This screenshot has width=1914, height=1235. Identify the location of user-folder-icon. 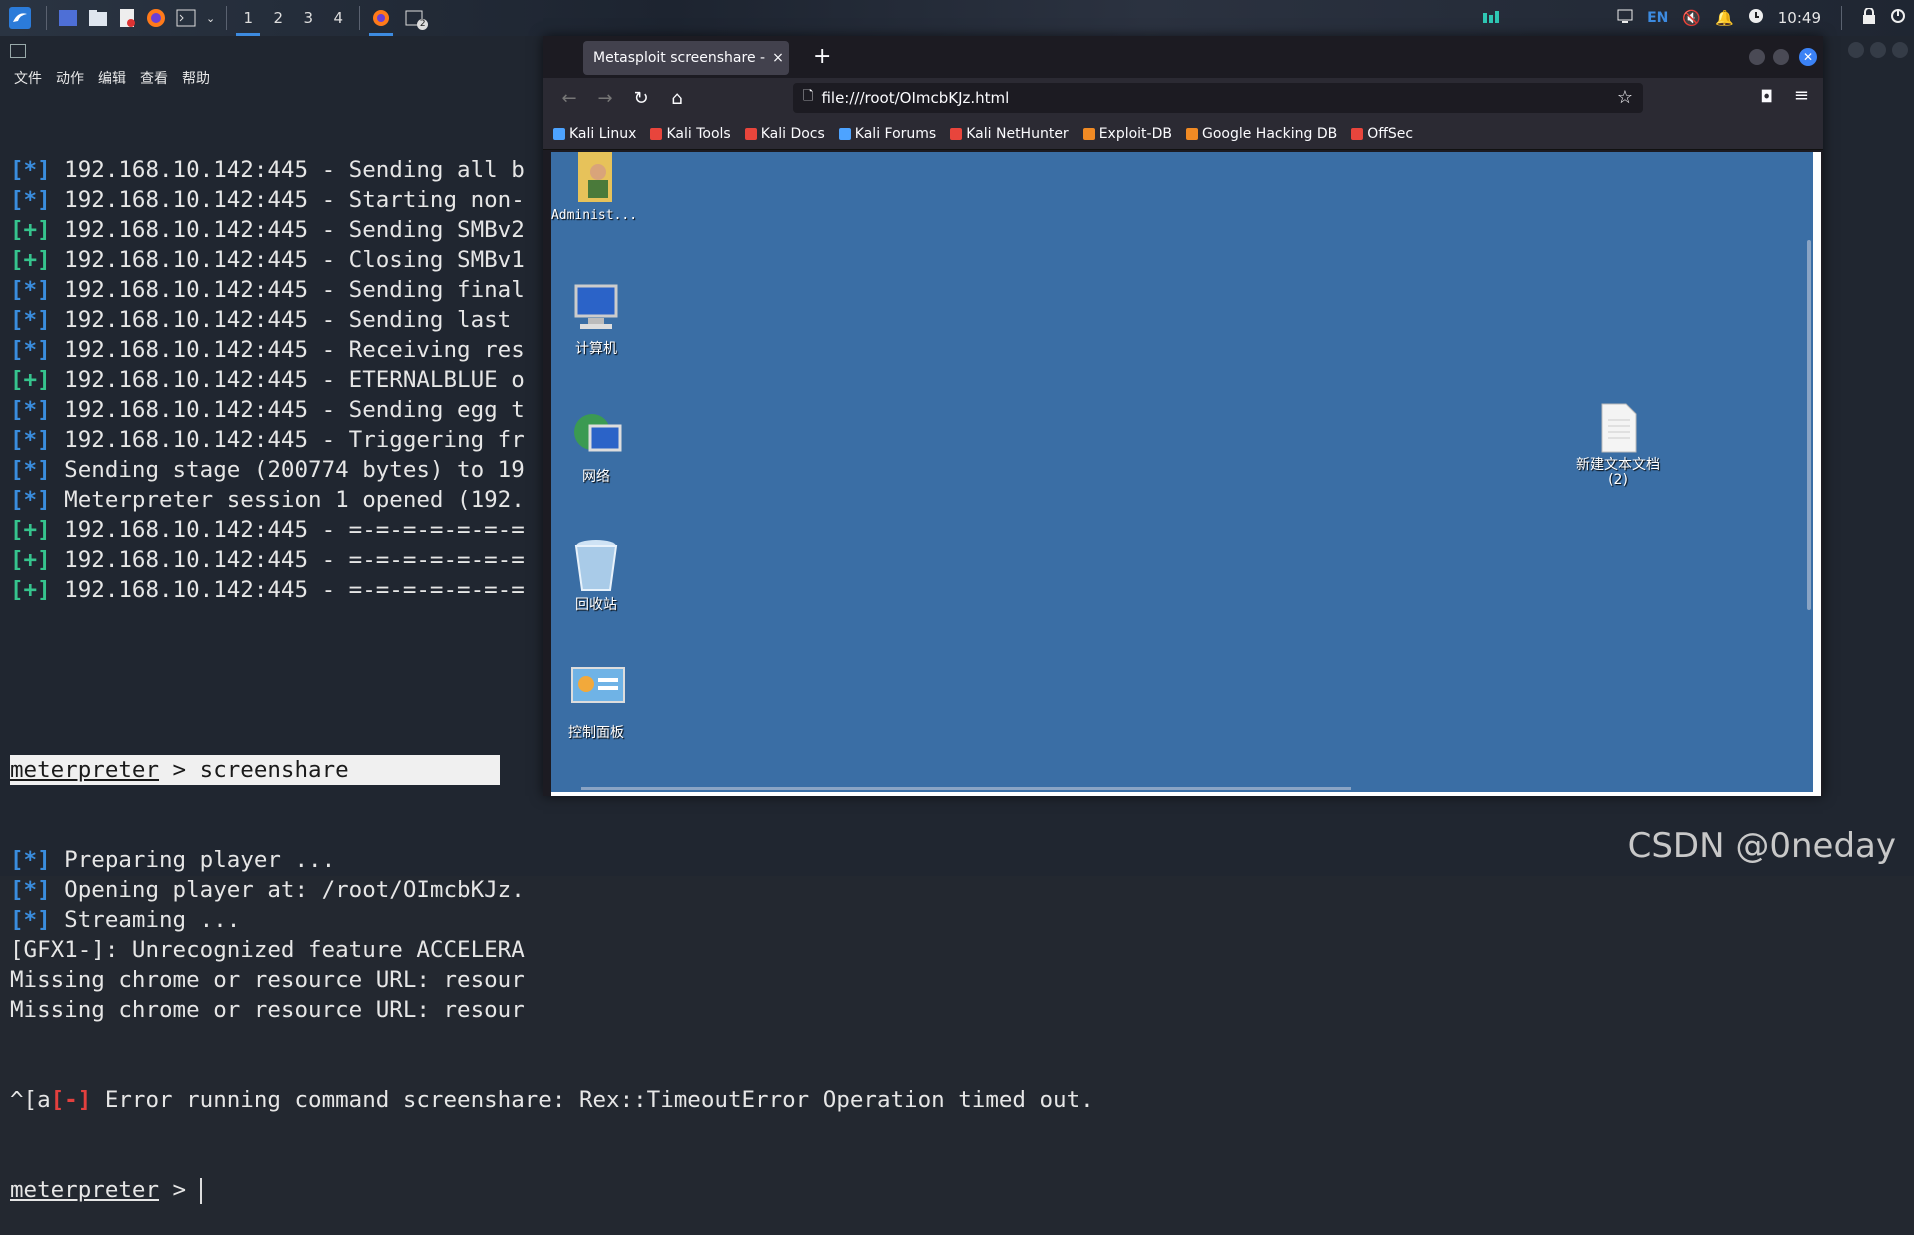
(594, 178).